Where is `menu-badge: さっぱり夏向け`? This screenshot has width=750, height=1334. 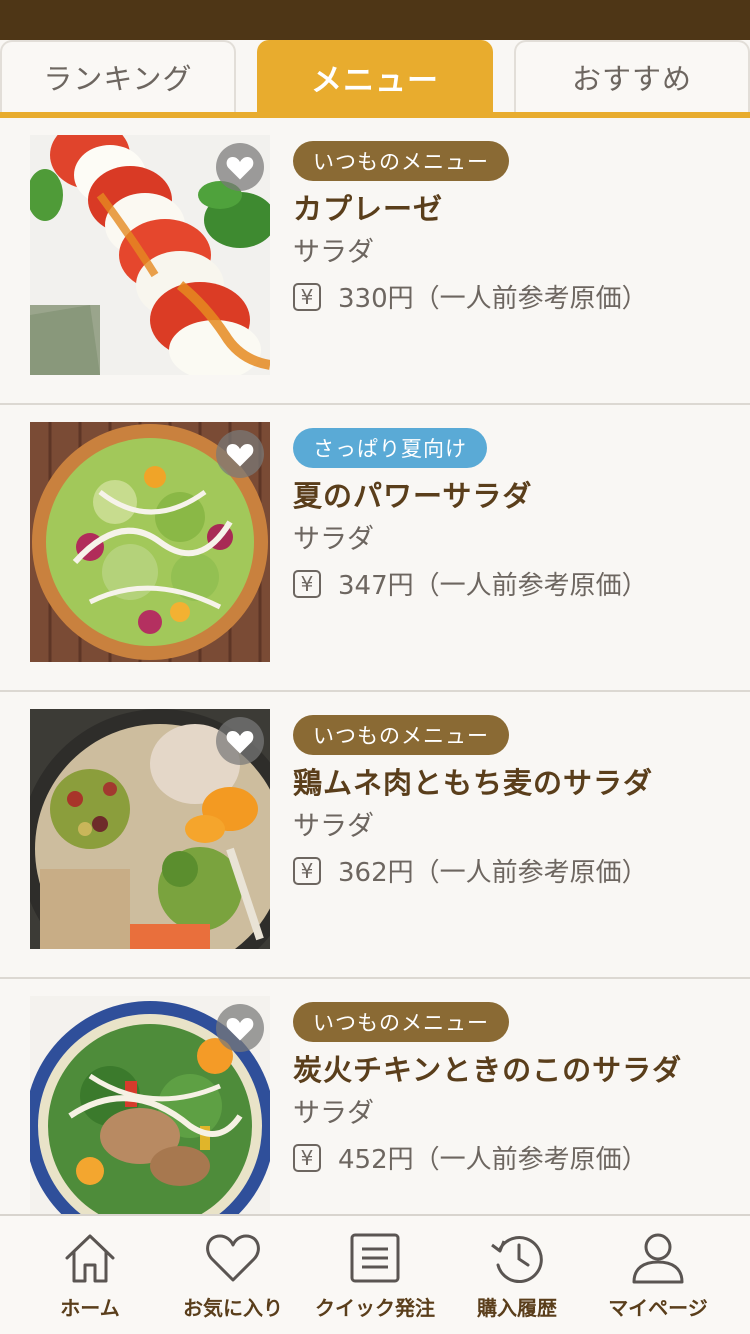 menu-badge: さっぱり夏向け is located at coordinates (390, 448).